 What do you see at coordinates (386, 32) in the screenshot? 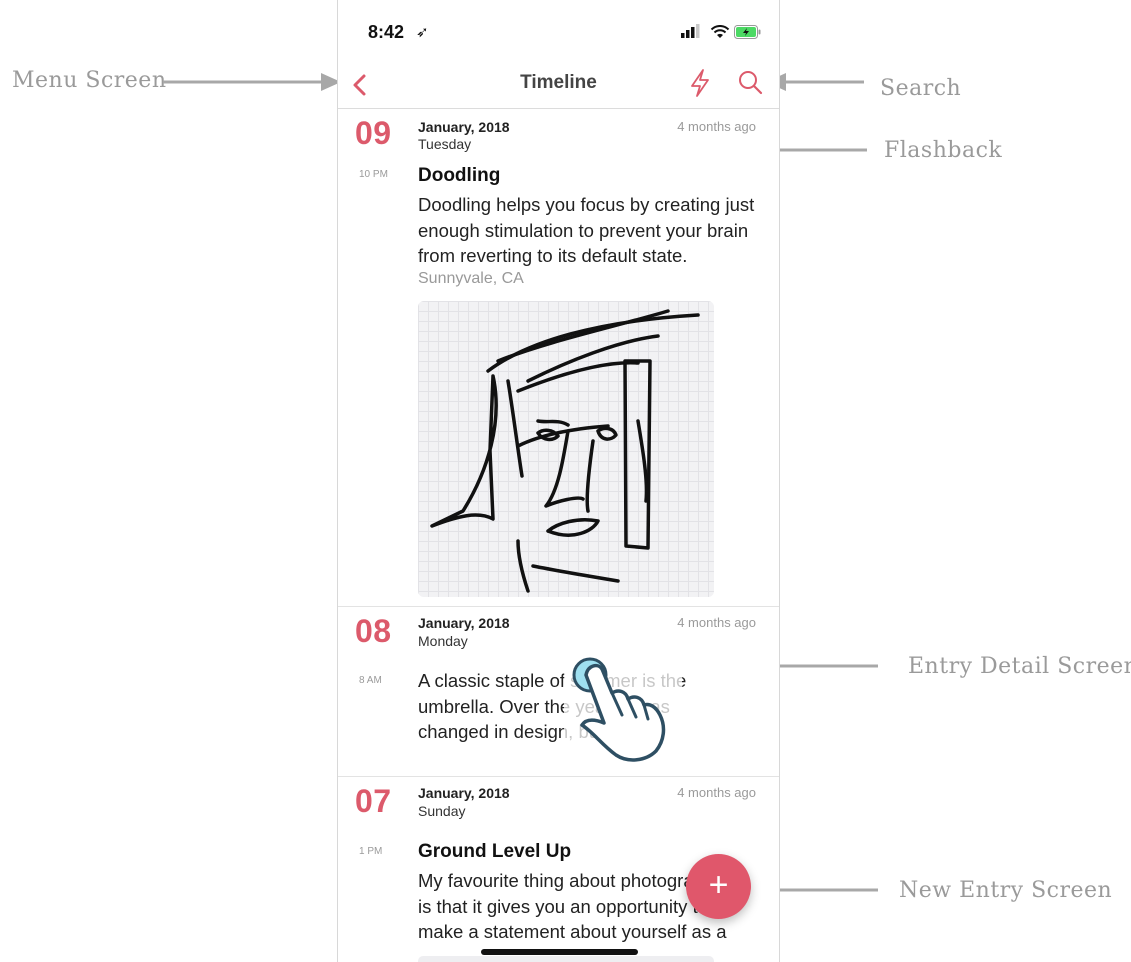
I see `status-time: 8:42` at bounding box center [386, 32].